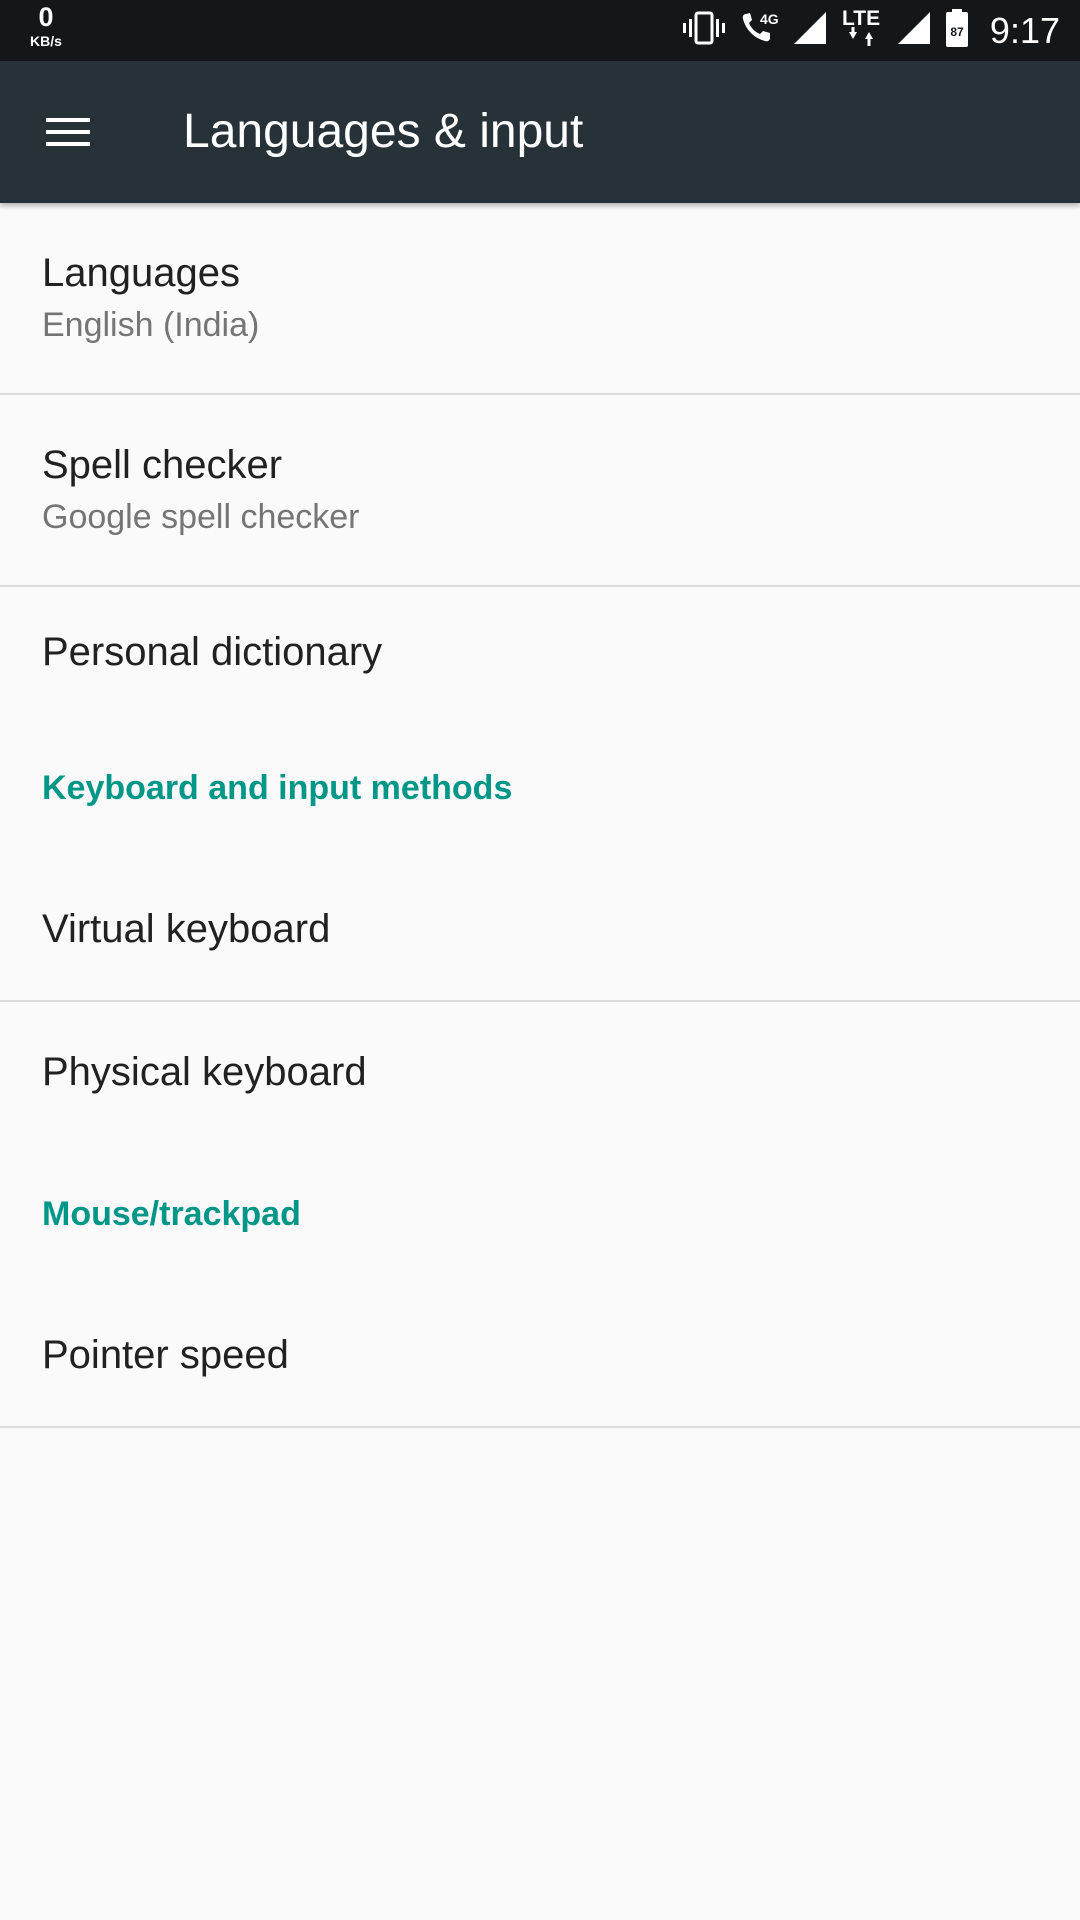 This screenshot has height=1920, width=1080. Describe the element at coordinates (171, 1213) in the screenshot. I see `mouse-category-title: Mouse/trackpad` at that location.